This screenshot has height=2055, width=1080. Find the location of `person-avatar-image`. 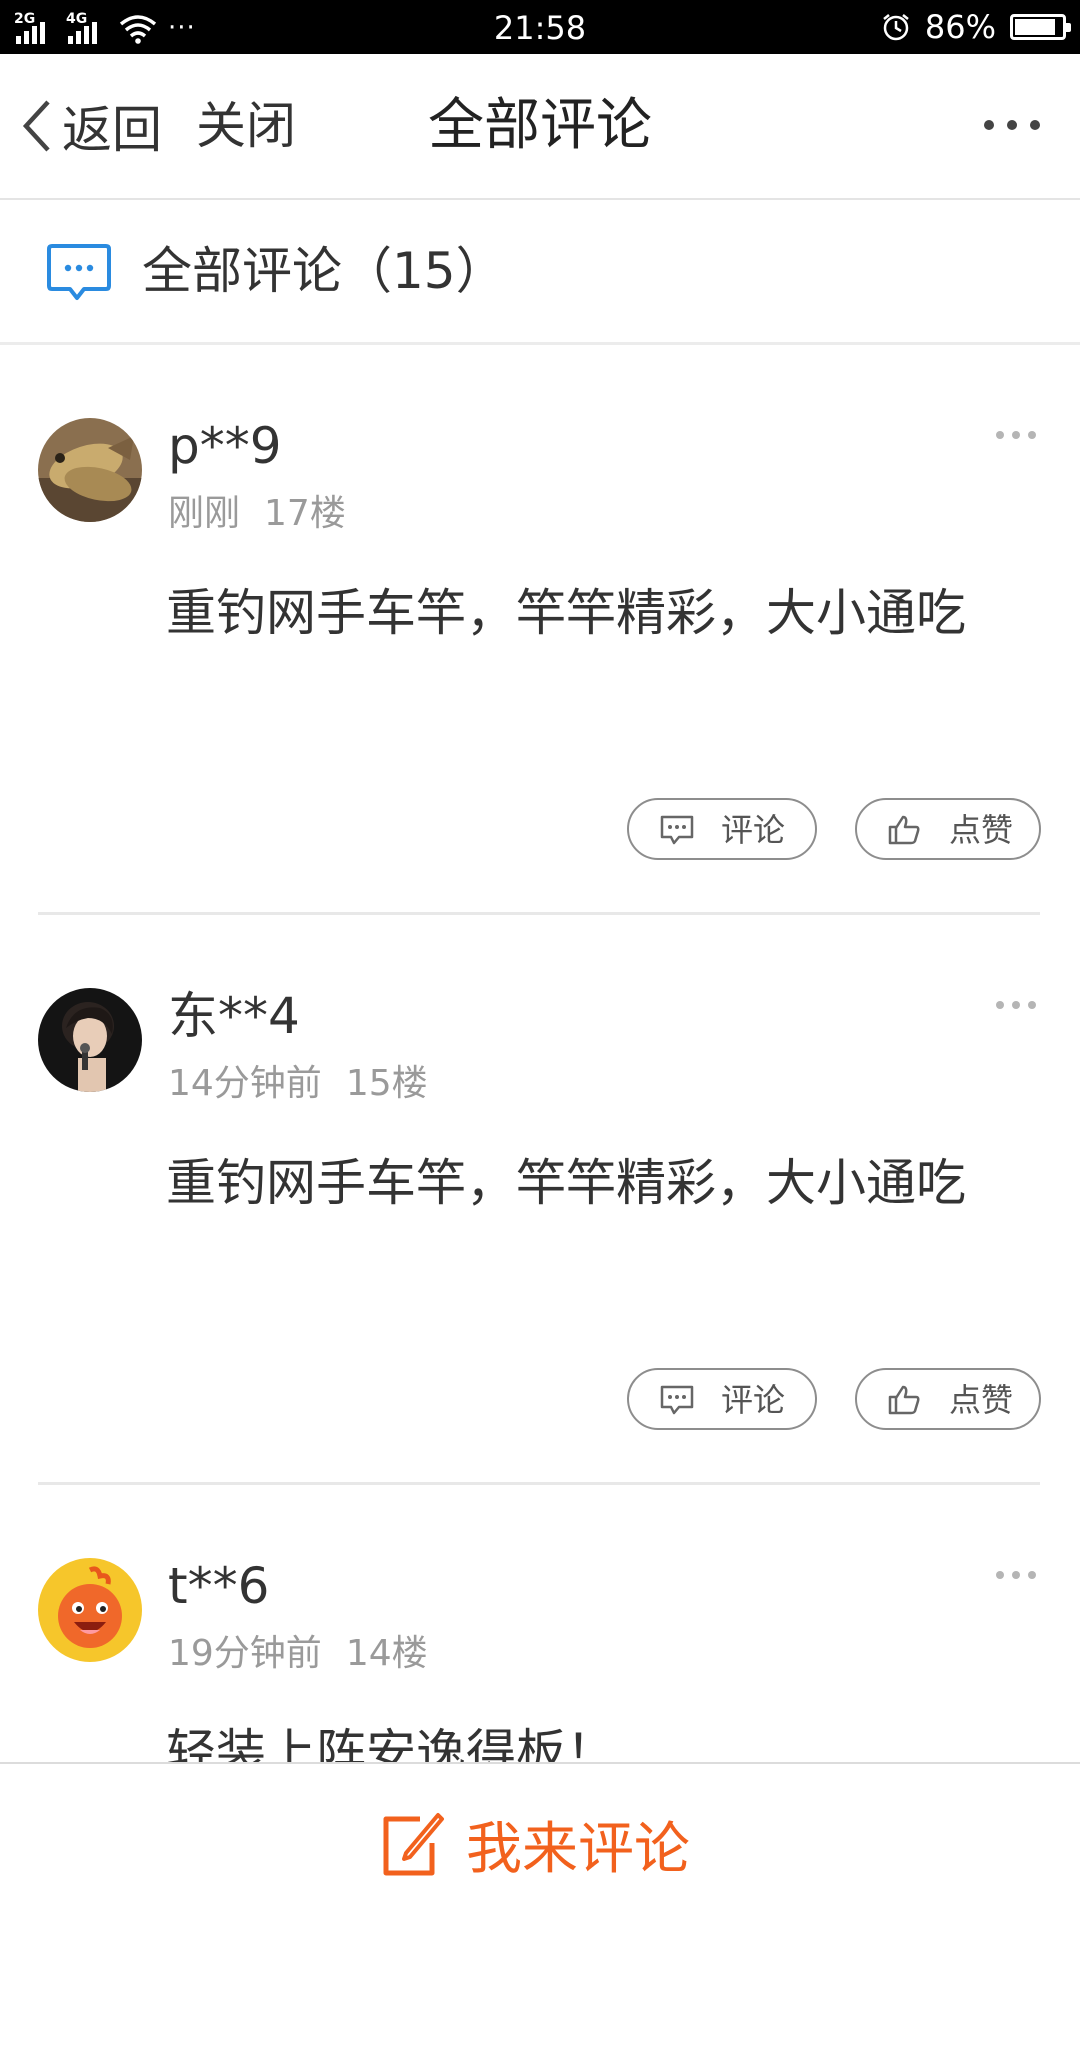

person-avatar-image is located at coordinates (90, 1040).